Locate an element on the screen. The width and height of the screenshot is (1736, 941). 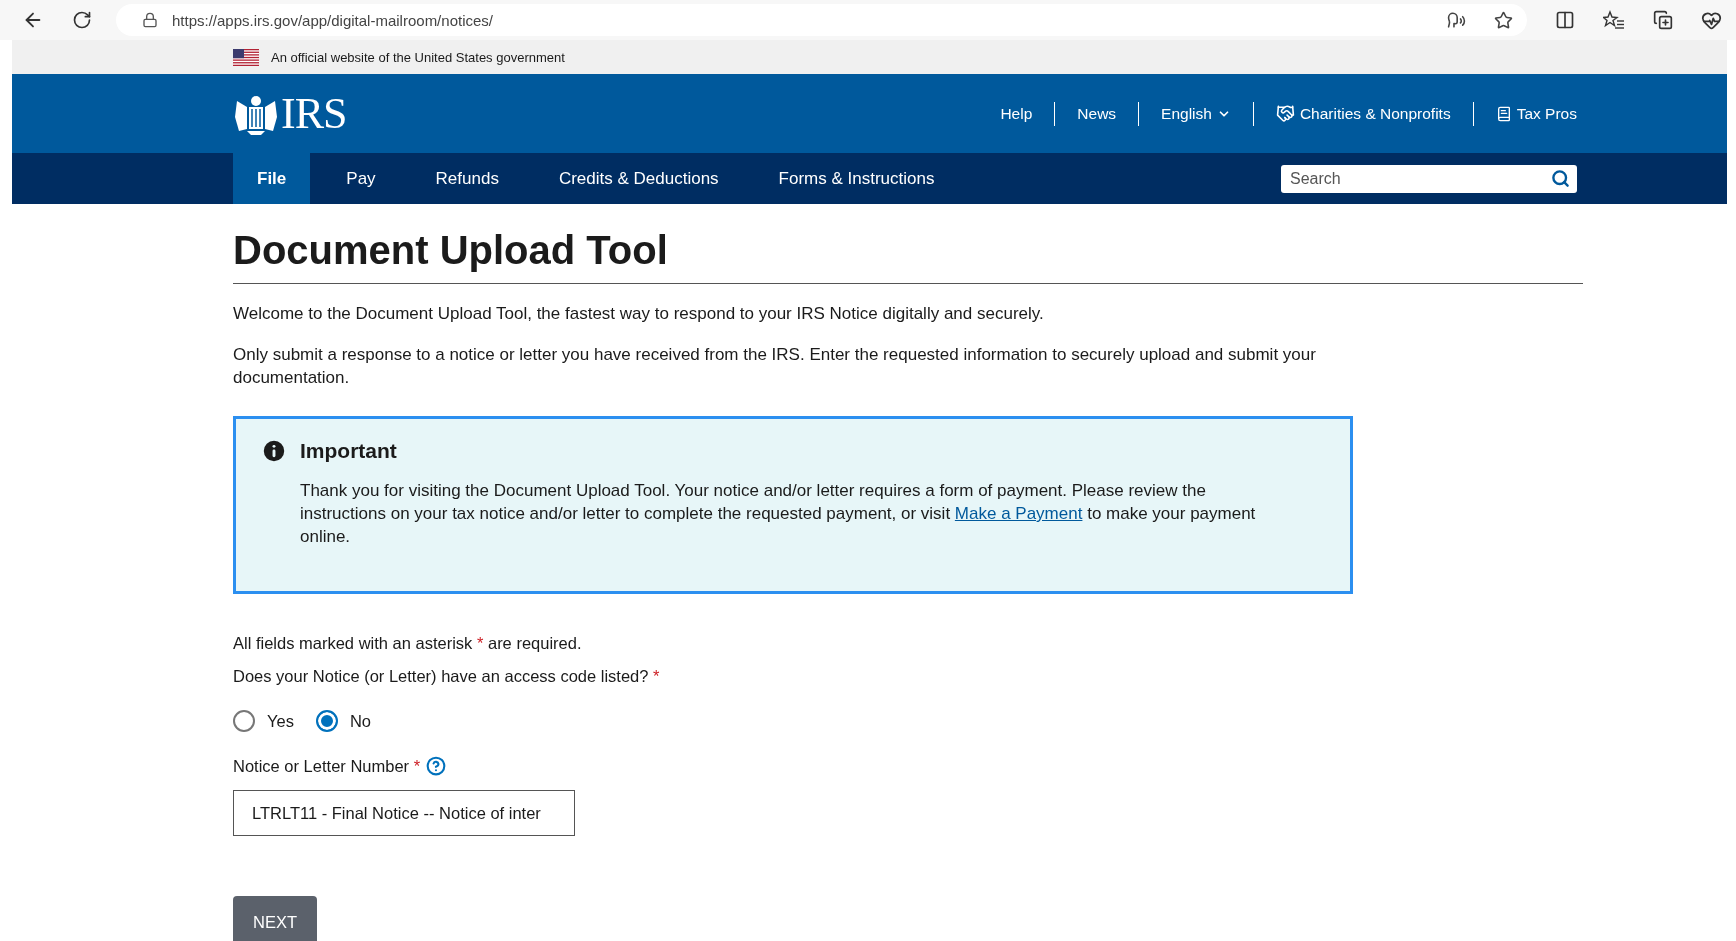
irs-logo: IRS is located at coordinates (314, 113).